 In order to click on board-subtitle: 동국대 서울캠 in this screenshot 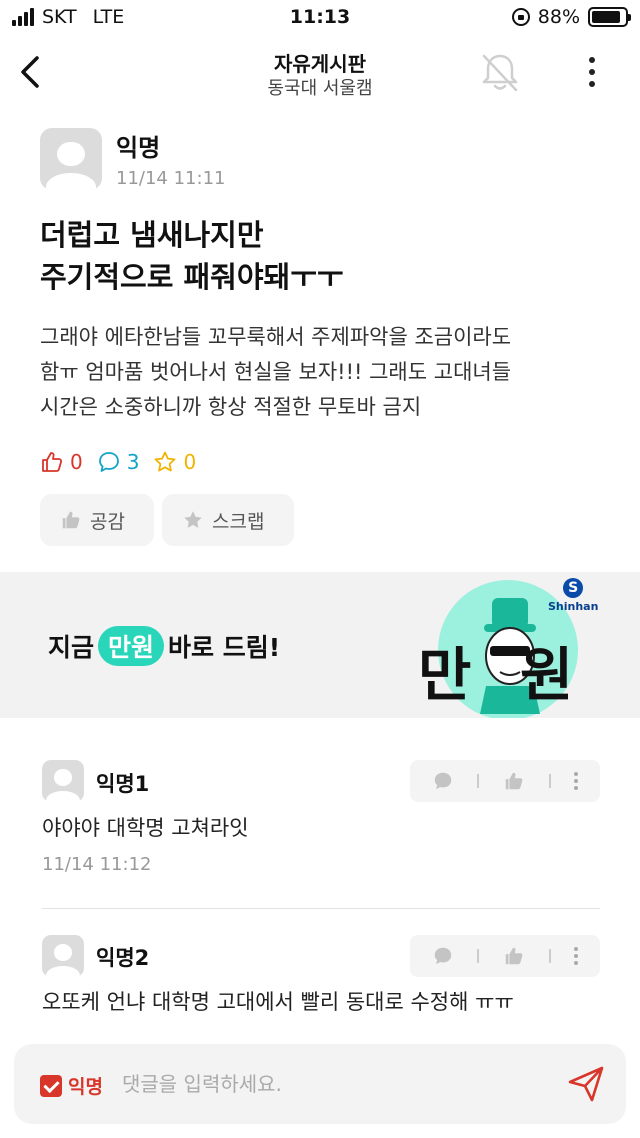, I will do `click(320, 88)`.